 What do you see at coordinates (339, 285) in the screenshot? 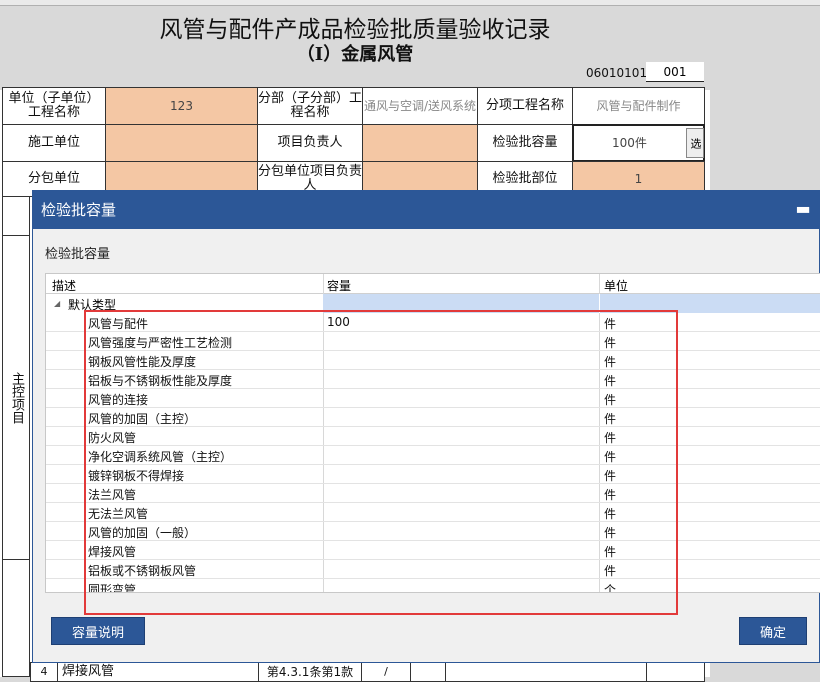
I see `col-header-capacity: 容量` at bounding box center [339, 285].